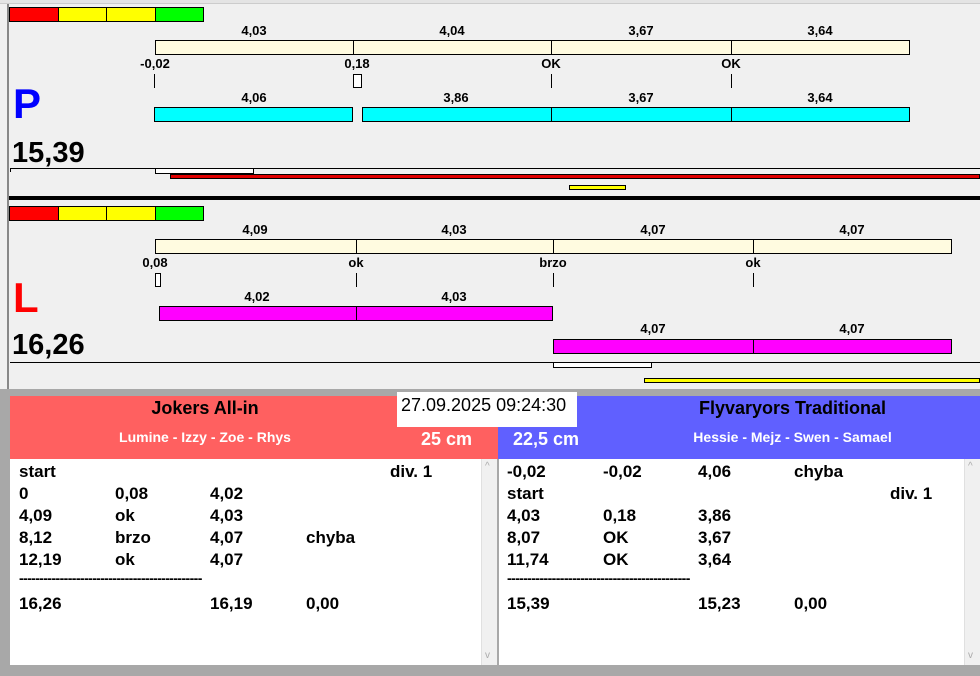  I want to click on mark-label: -0,02, so click(155, 63).